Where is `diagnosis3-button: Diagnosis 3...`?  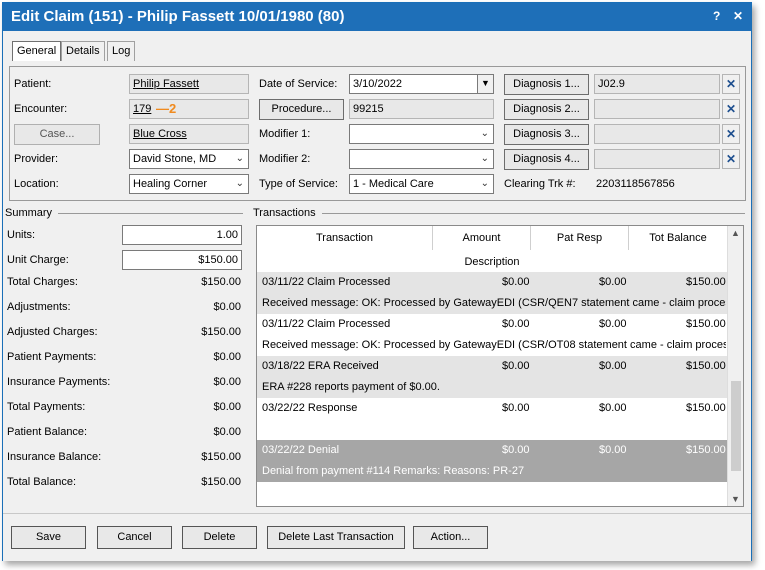
diagnosis3-button: Diagnosis 3... is located at coordinates (546, 134).